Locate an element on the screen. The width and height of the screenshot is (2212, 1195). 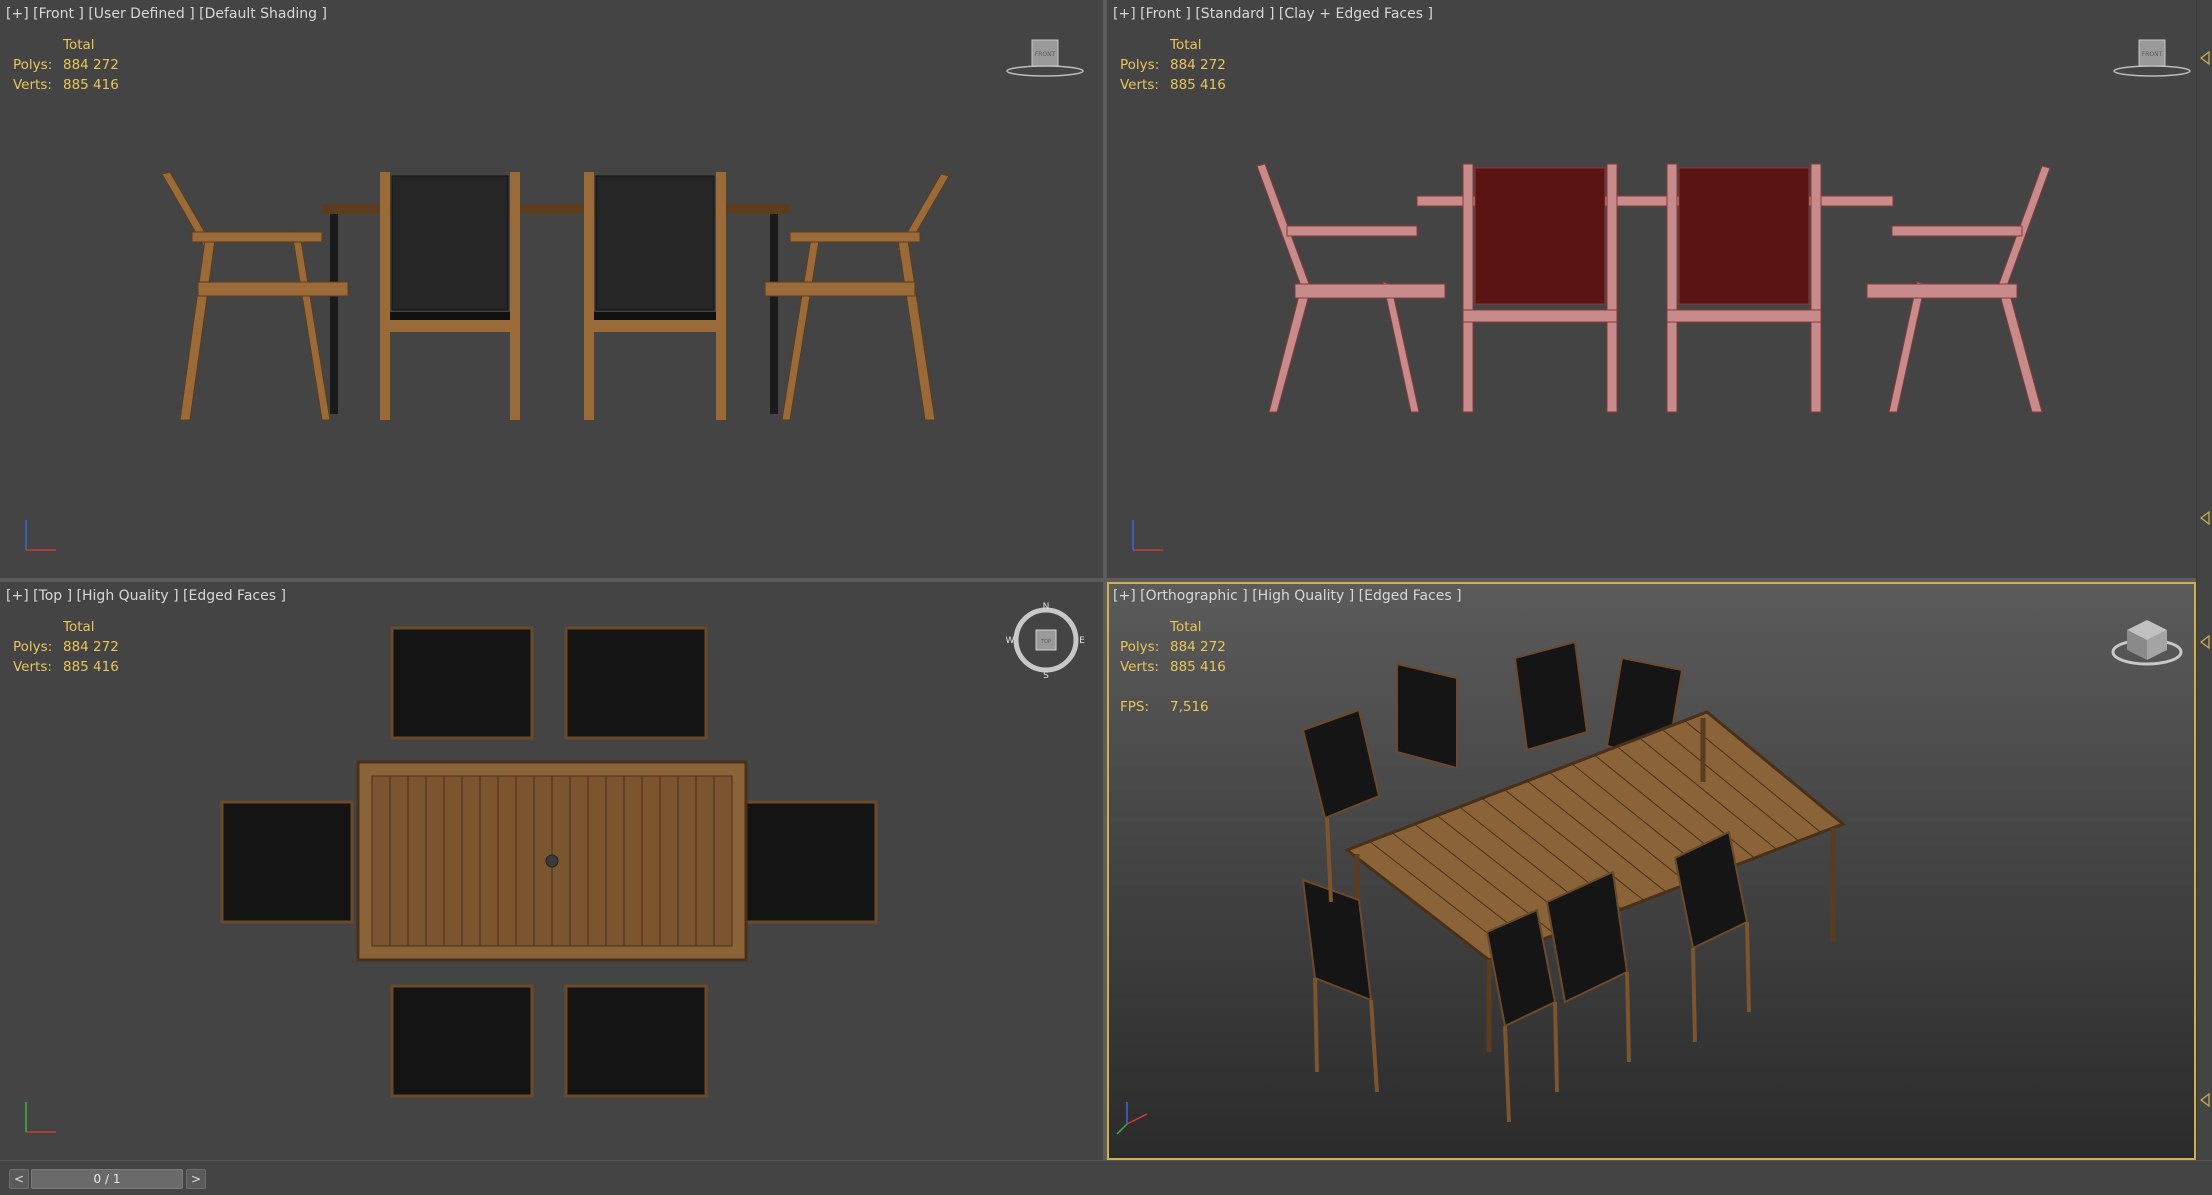
furniture-perspective is located at coordinates (1573, 881).